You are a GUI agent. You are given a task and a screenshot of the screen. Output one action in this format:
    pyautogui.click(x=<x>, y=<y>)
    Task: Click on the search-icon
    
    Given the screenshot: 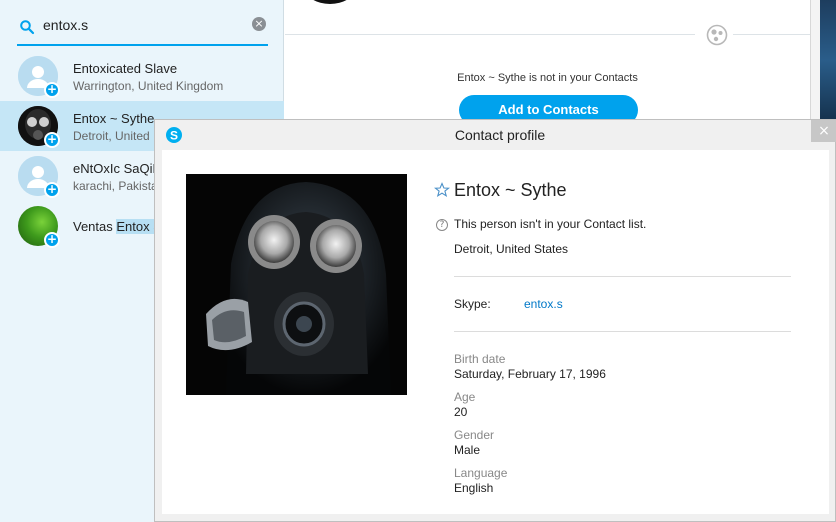 What is the action you would take?
    pyautogui.click(x=27, y=27)
    